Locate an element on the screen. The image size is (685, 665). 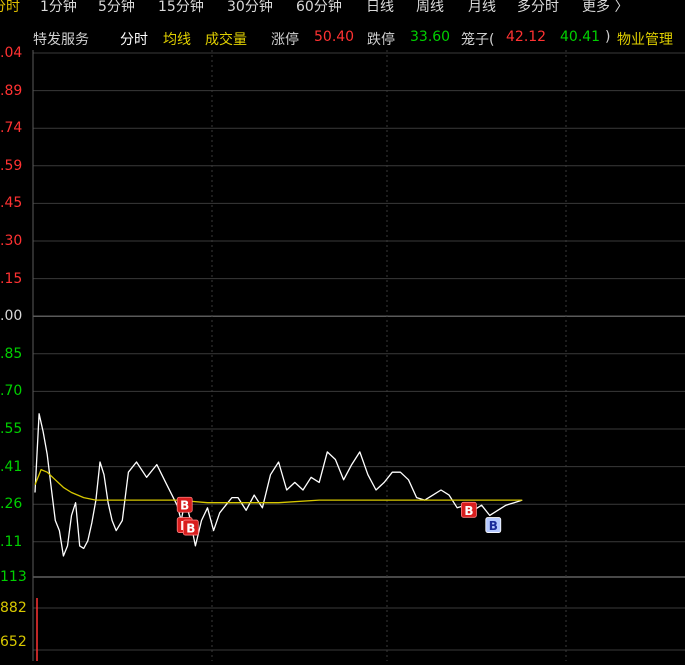
trade-marker-label-3: B is located at coordinates (468, 511).